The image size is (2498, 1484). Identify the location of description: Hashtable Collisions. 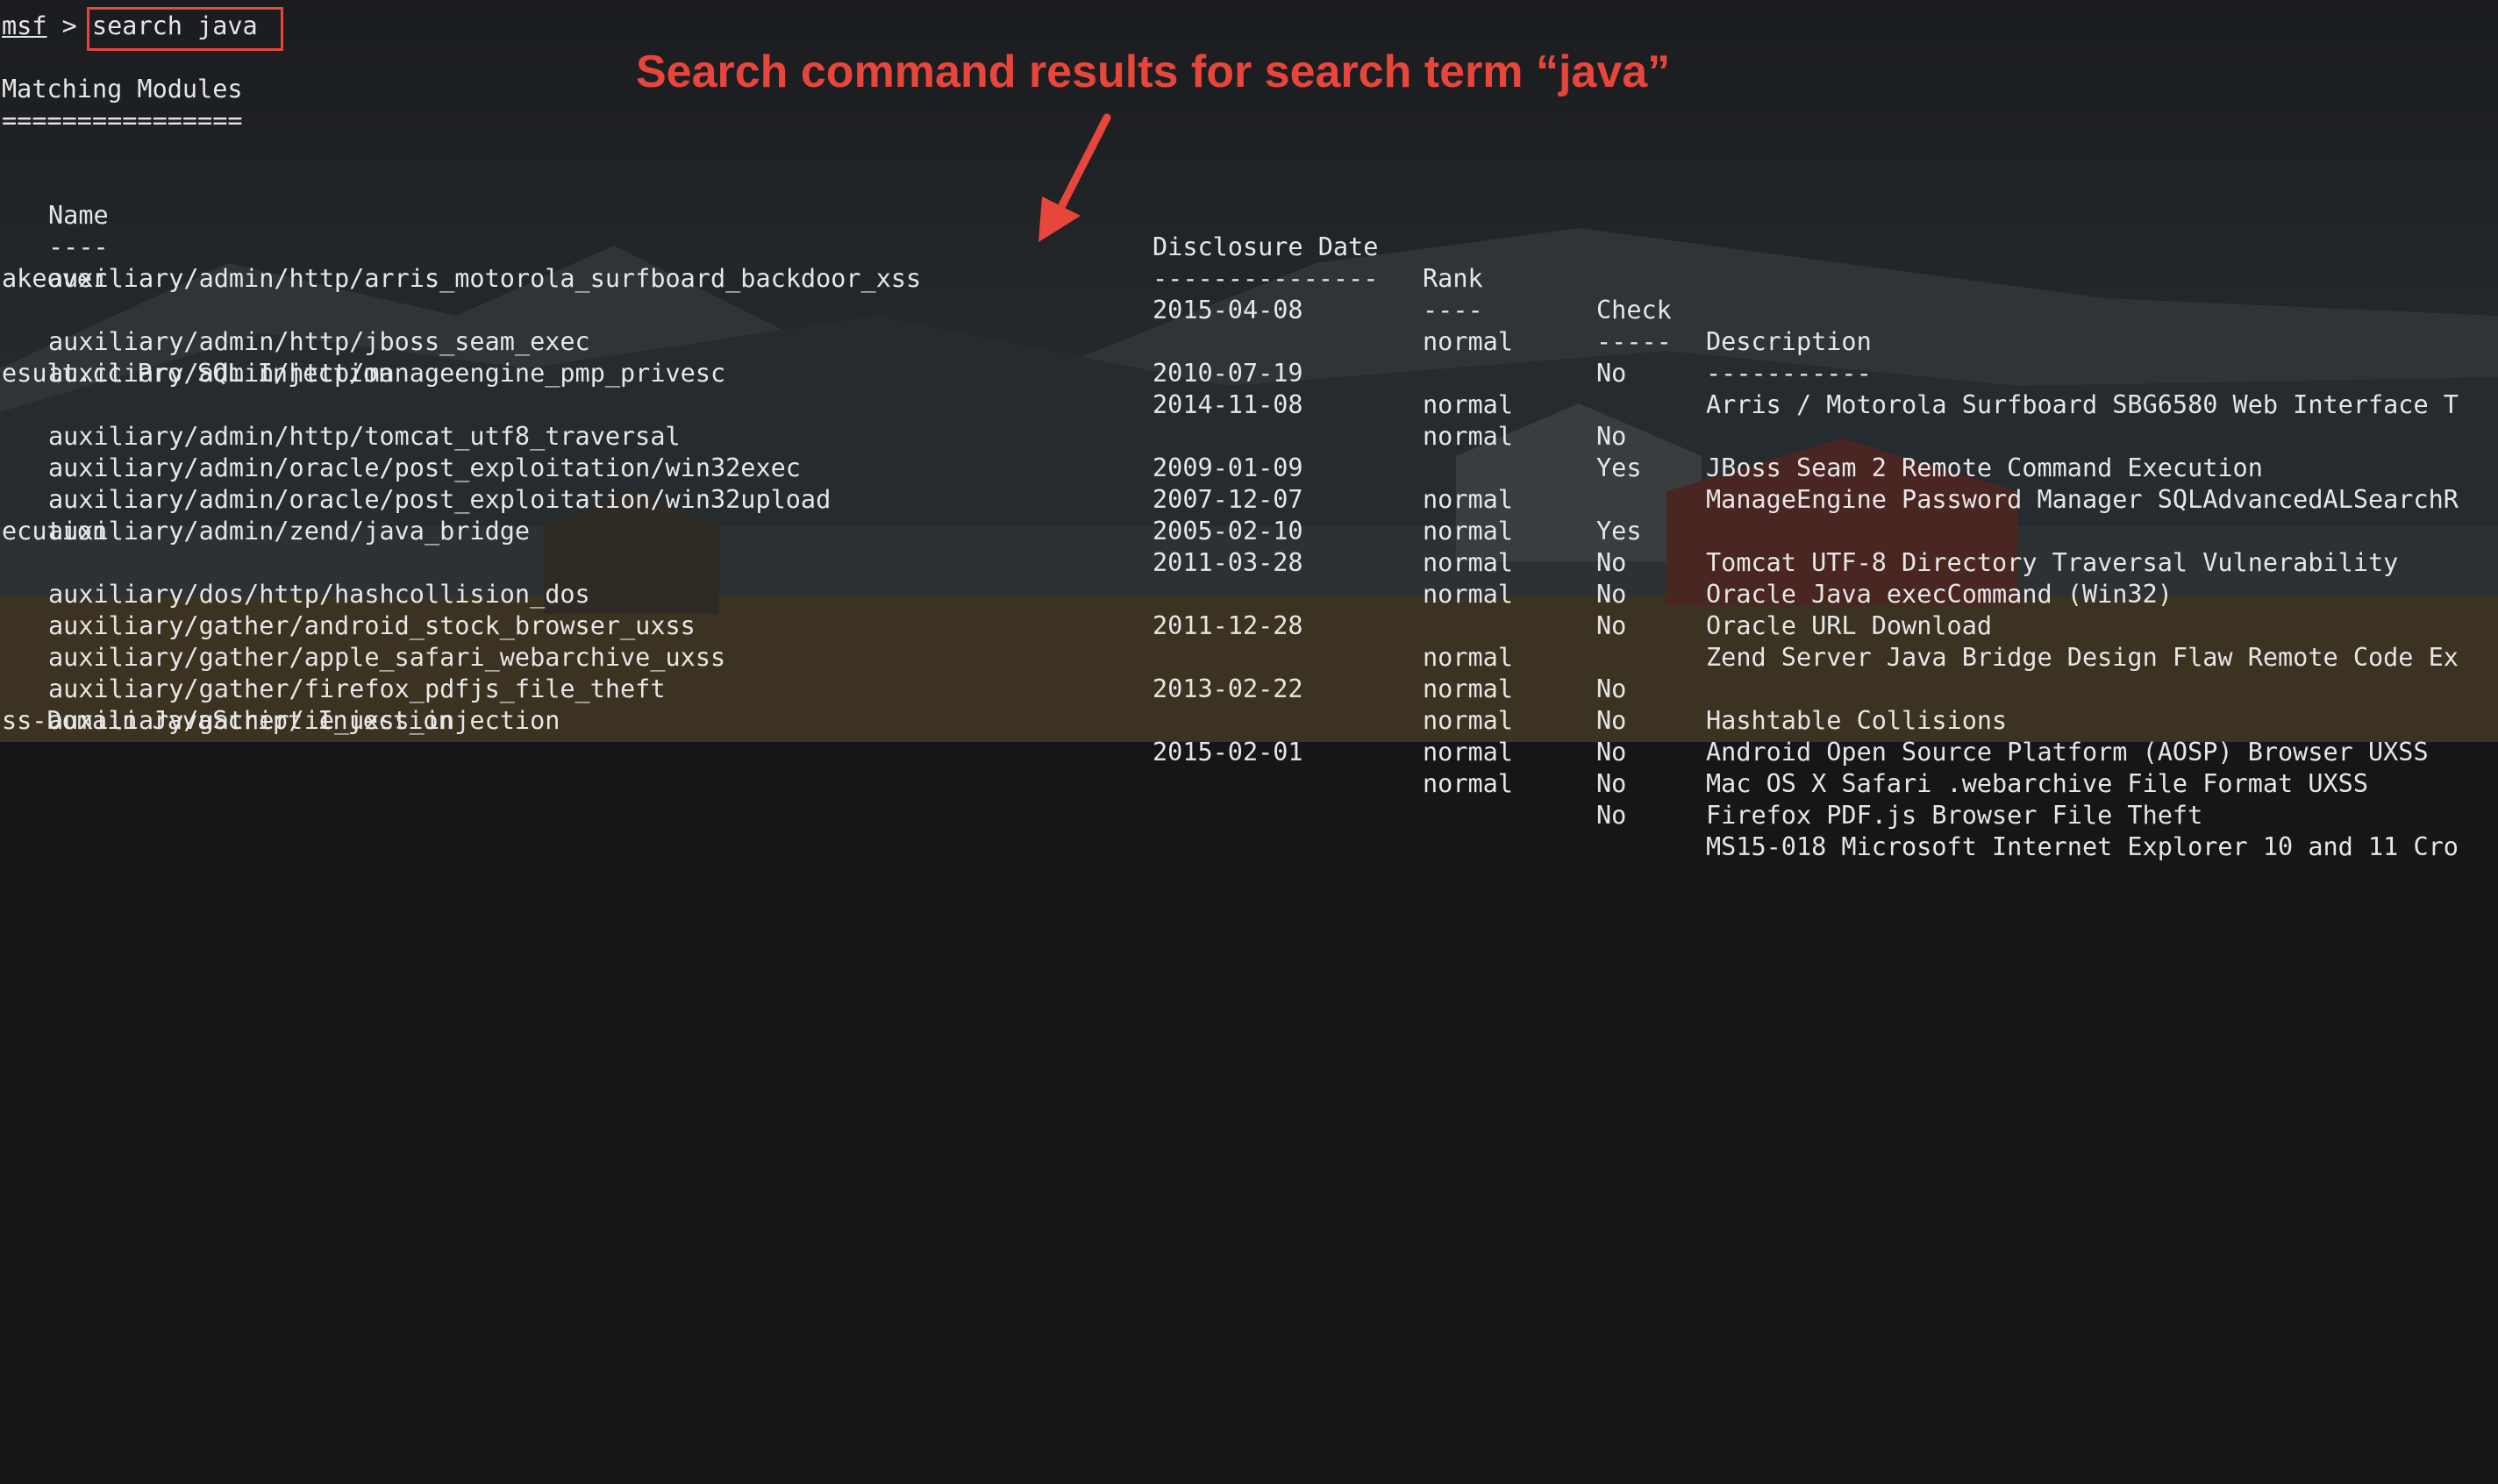
(1857, 720).